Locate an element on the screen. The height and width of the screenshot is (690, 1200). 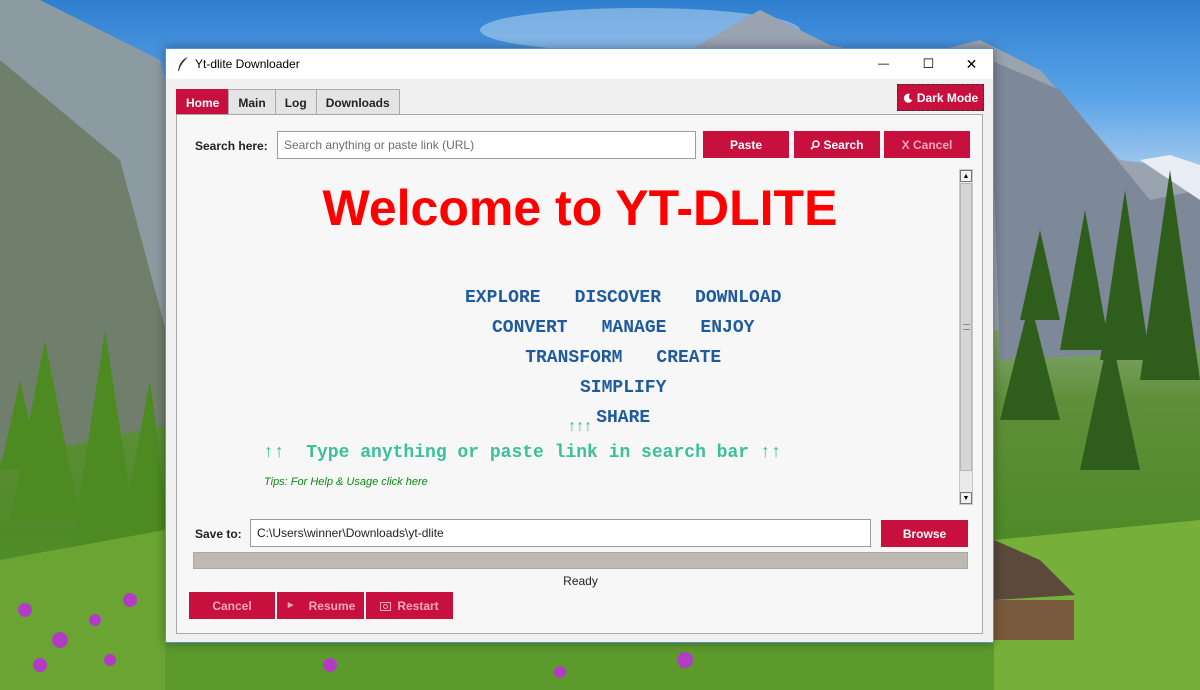
restart-icon is located at coordinates (386, 606).